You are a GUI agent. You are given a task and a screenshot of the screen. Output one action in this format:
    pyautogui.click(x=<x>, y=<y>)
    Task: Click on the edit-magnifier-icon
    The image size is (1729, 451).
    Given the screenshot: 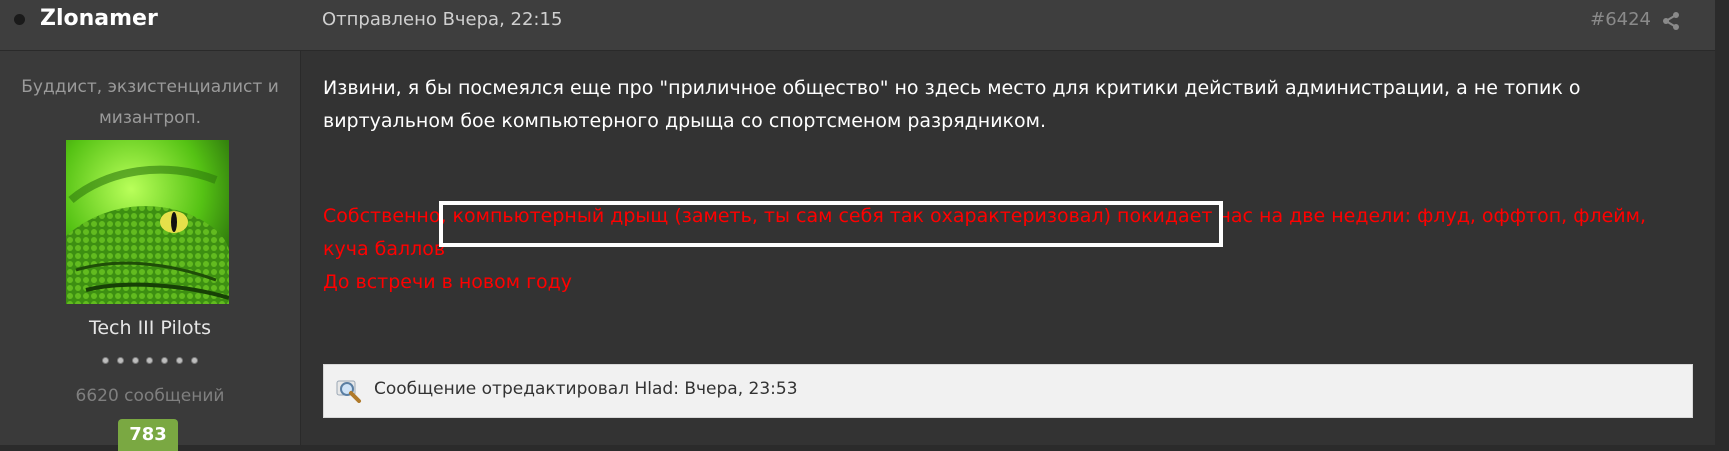 What is the action you would take?
    pyautogui.click(x=348, y=391)
    